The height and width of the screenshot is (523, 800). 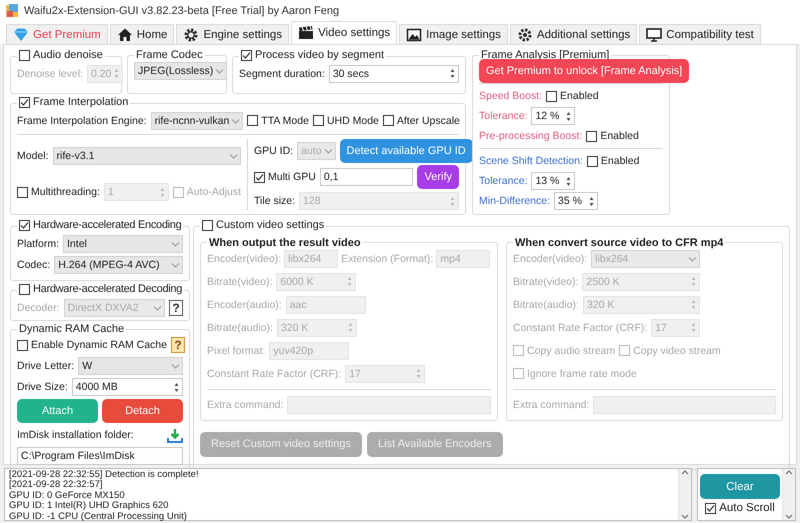 What do you see at coordinates (530, 136) in the screenshot?
I see `field-label: Pre-processing Boost:` at bounding box center [530, 136].